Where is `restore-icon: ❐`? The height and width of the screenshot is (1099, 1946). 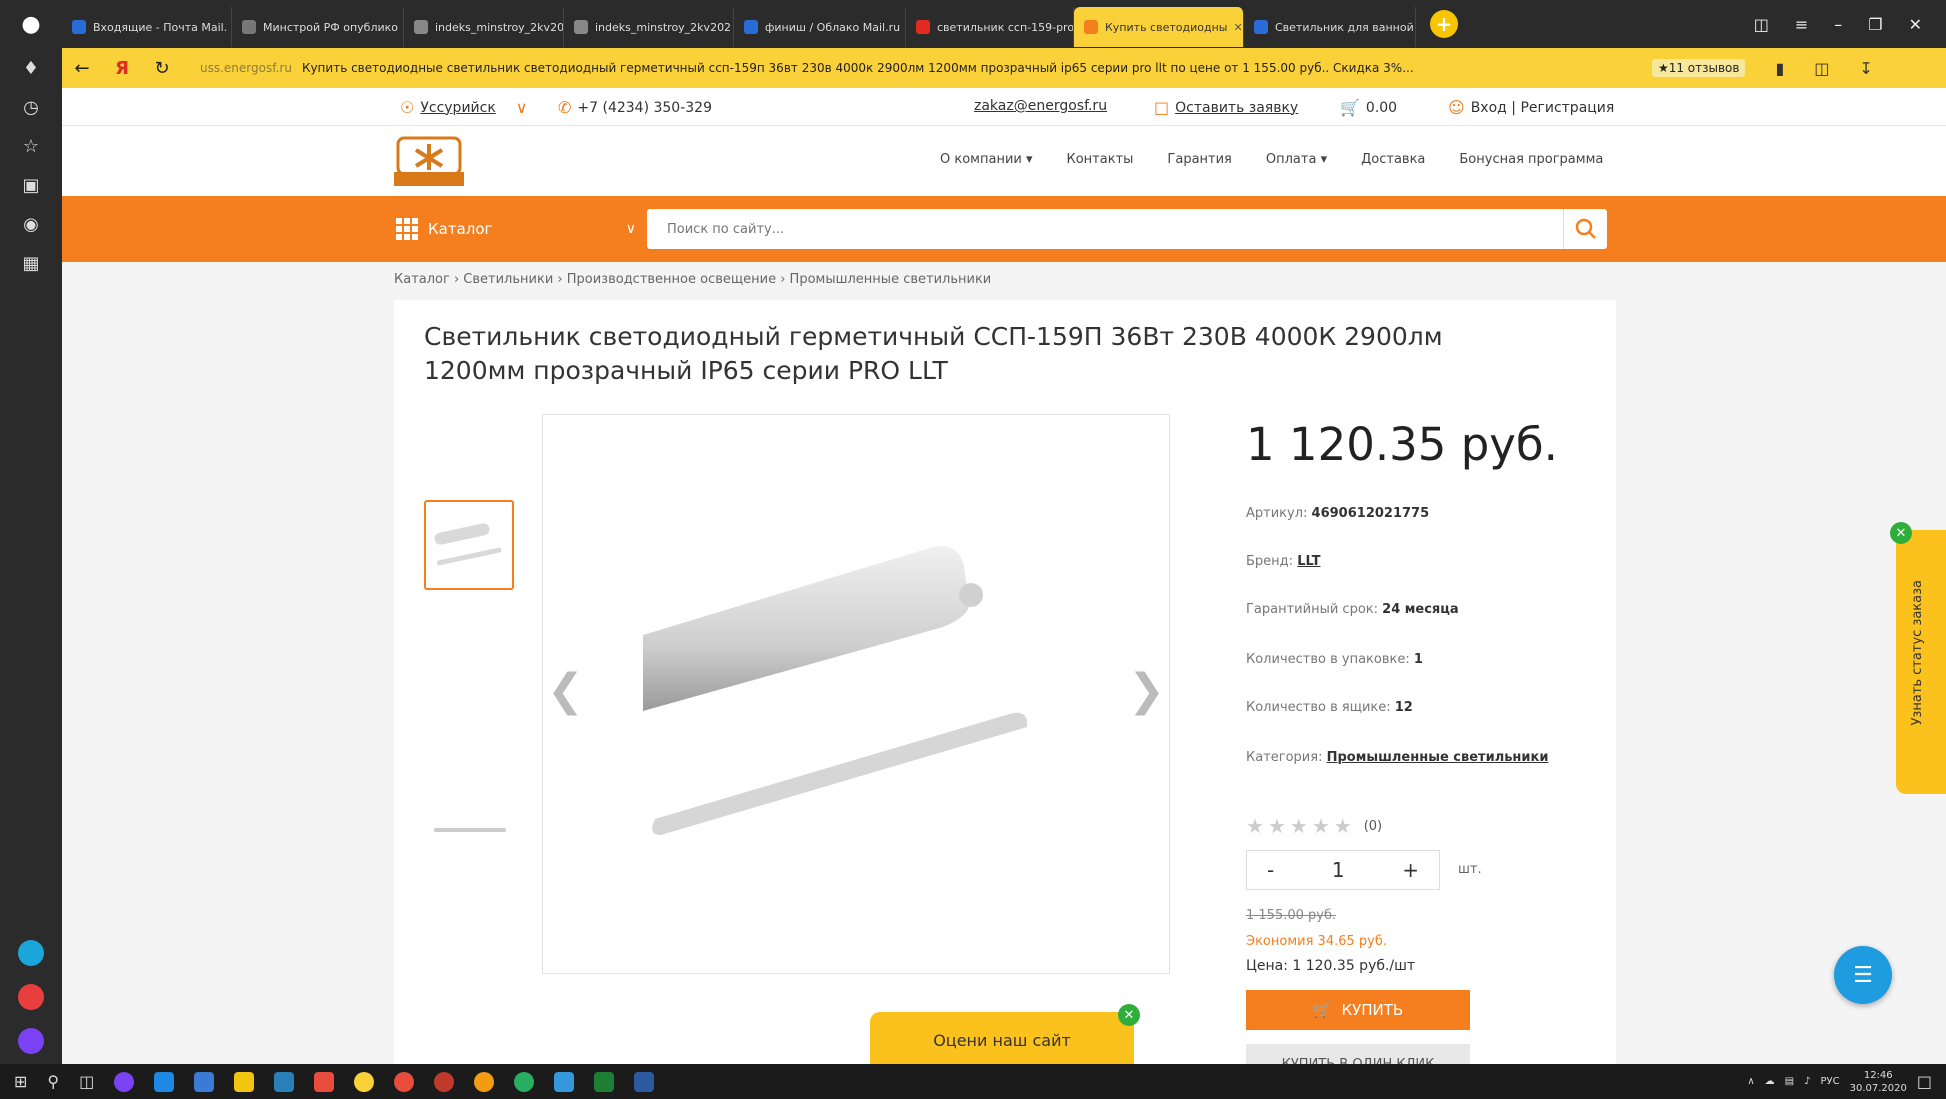
restore-icon: ❐ is located at coordinates (1875, 24).